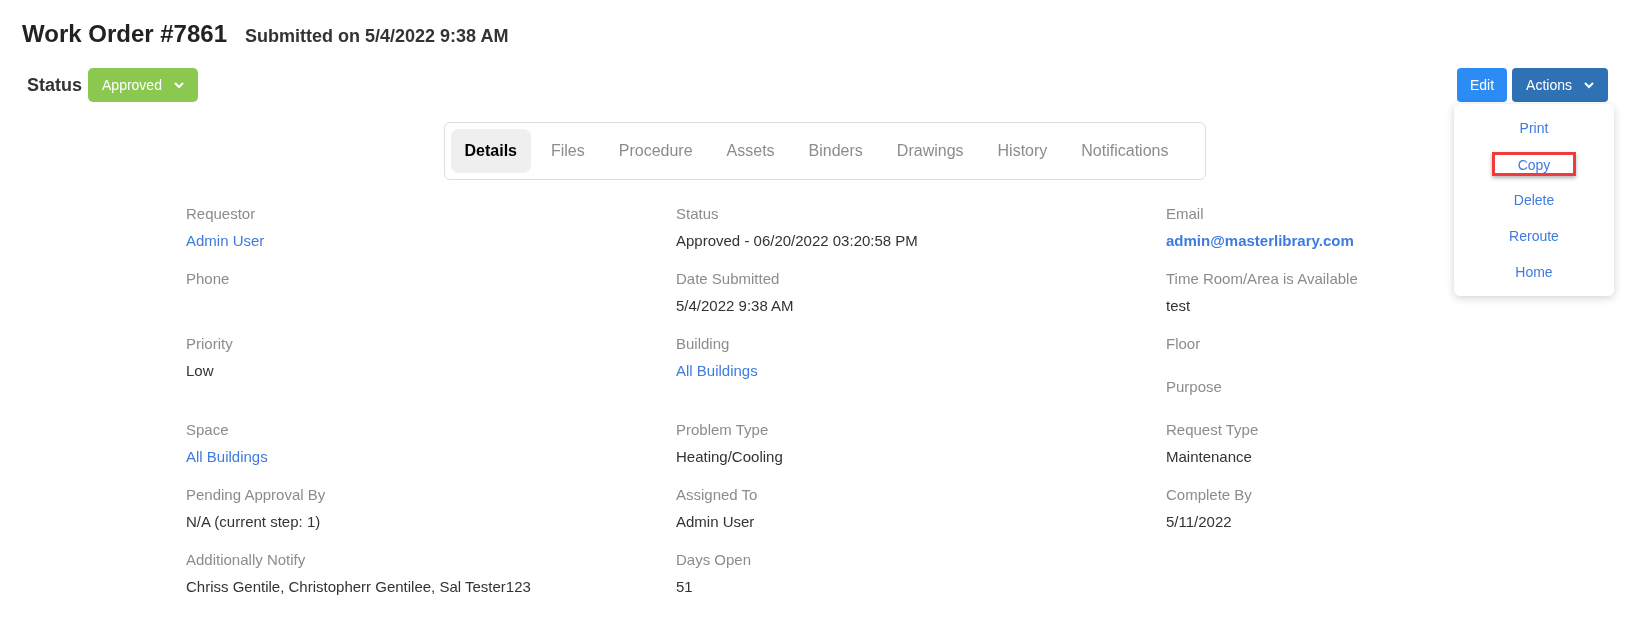 Image resolution: width=1631 pixels, height=618 pixels. I want to click on field-label: Assigned To, so click(717, 495).